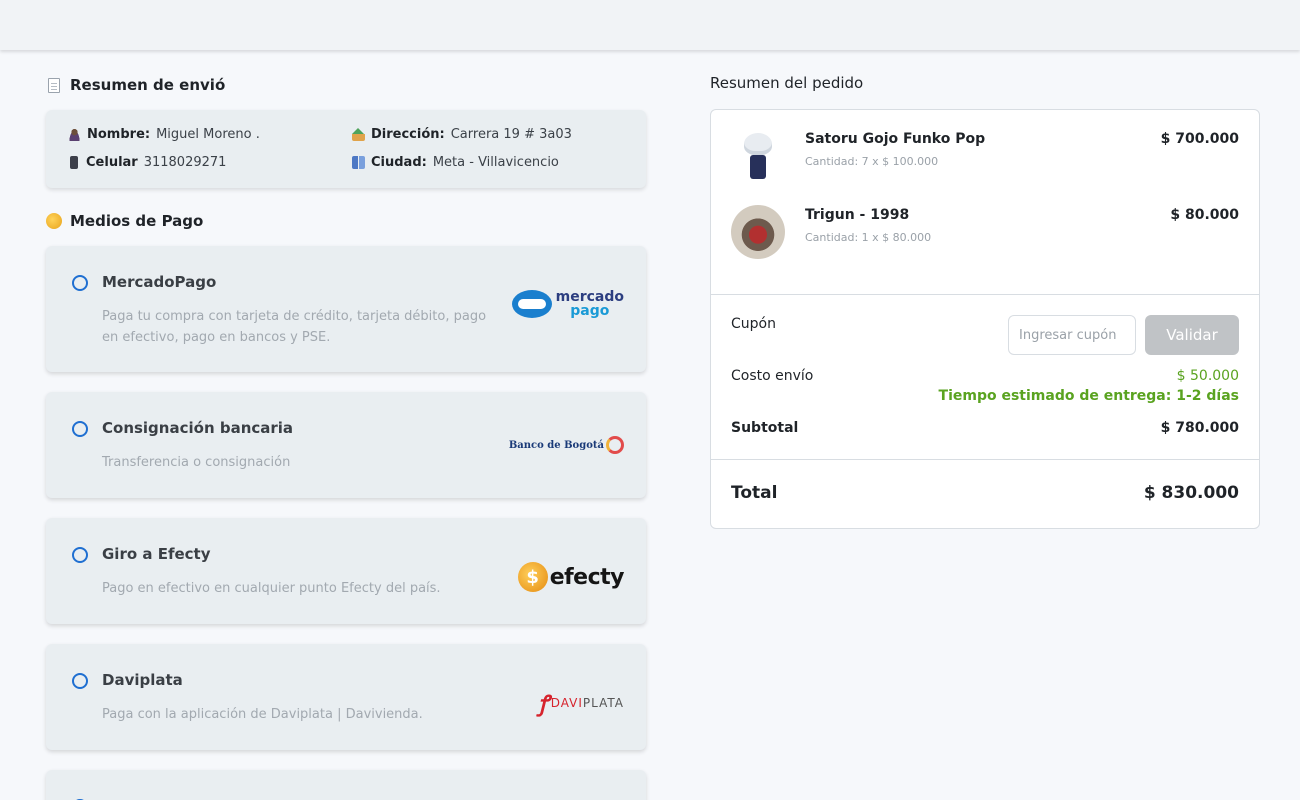 The image size is (1300, 800). Describe the element at coordinates (358, 134) in the screenshot. I see `house-icon` at that location.